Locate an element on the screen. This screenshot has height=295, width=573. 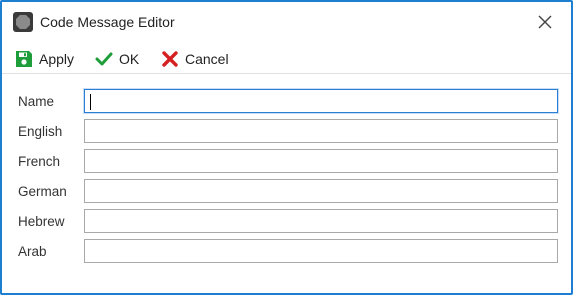
window-title: Code Message Editor is located at coordinates (107, 22).